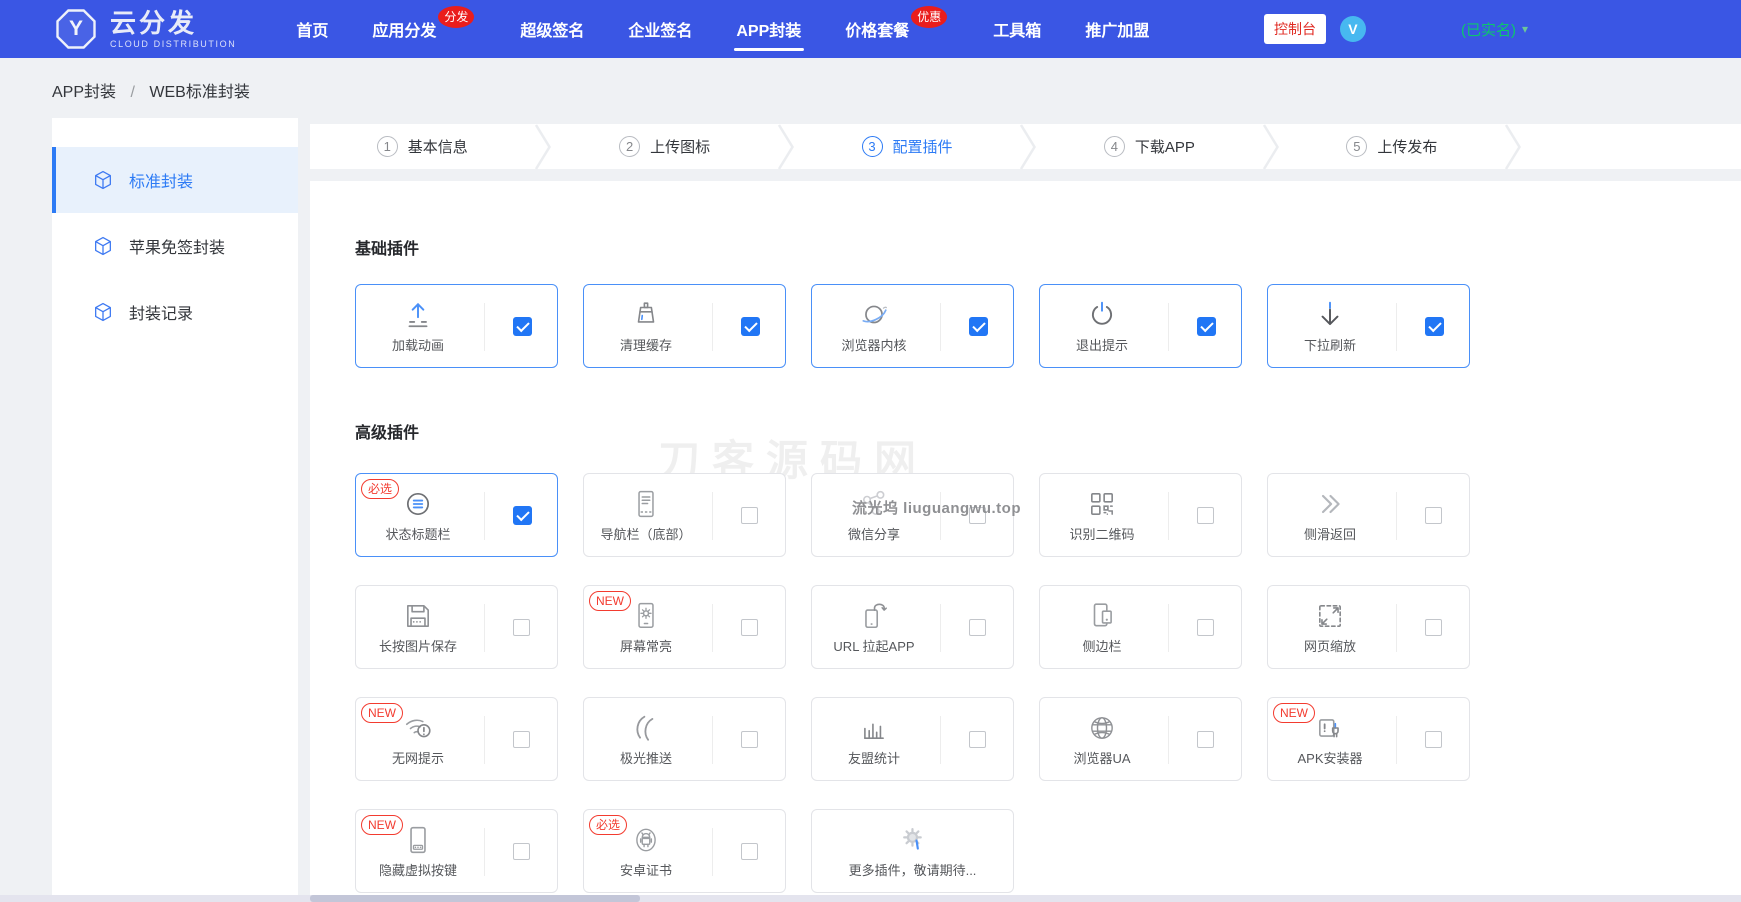  What do you see at coordinates (1140, 739) in the screenshot?
I see `plugin-card-globe: 浏览器UA` at bounding box center [1140, 739].